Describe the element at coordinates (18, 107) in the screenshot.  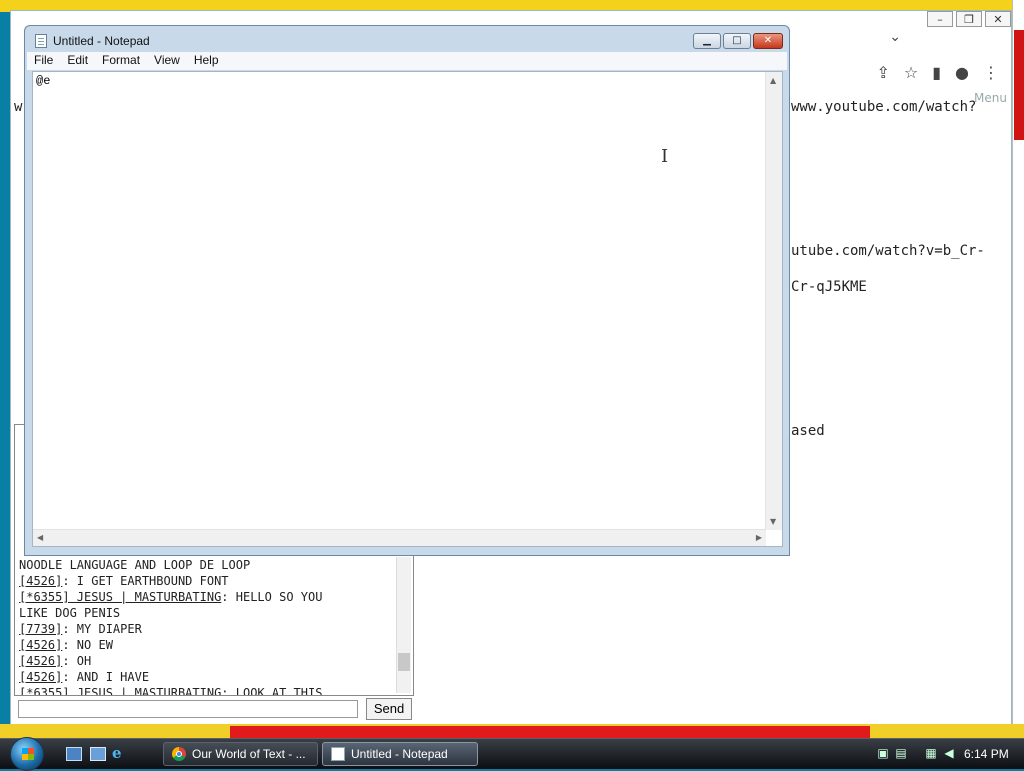
I see `text-fragment: w` at that location.